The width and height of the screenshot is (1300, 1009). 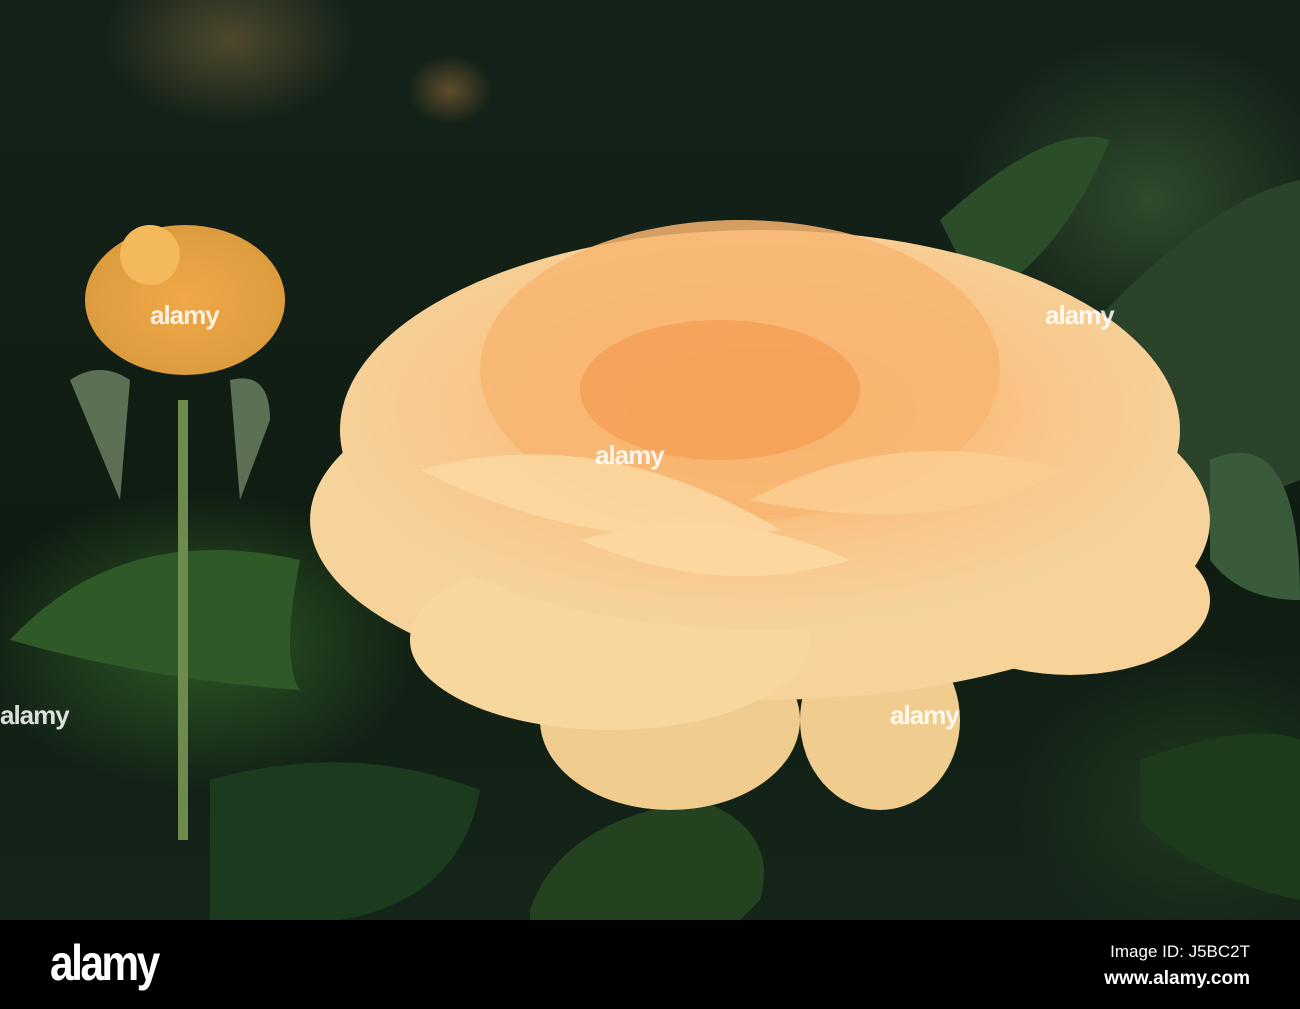 I want to click on footer-bar: alamy Image ID: J5BC2T www.alamy.com, so click(x=650, y=964).